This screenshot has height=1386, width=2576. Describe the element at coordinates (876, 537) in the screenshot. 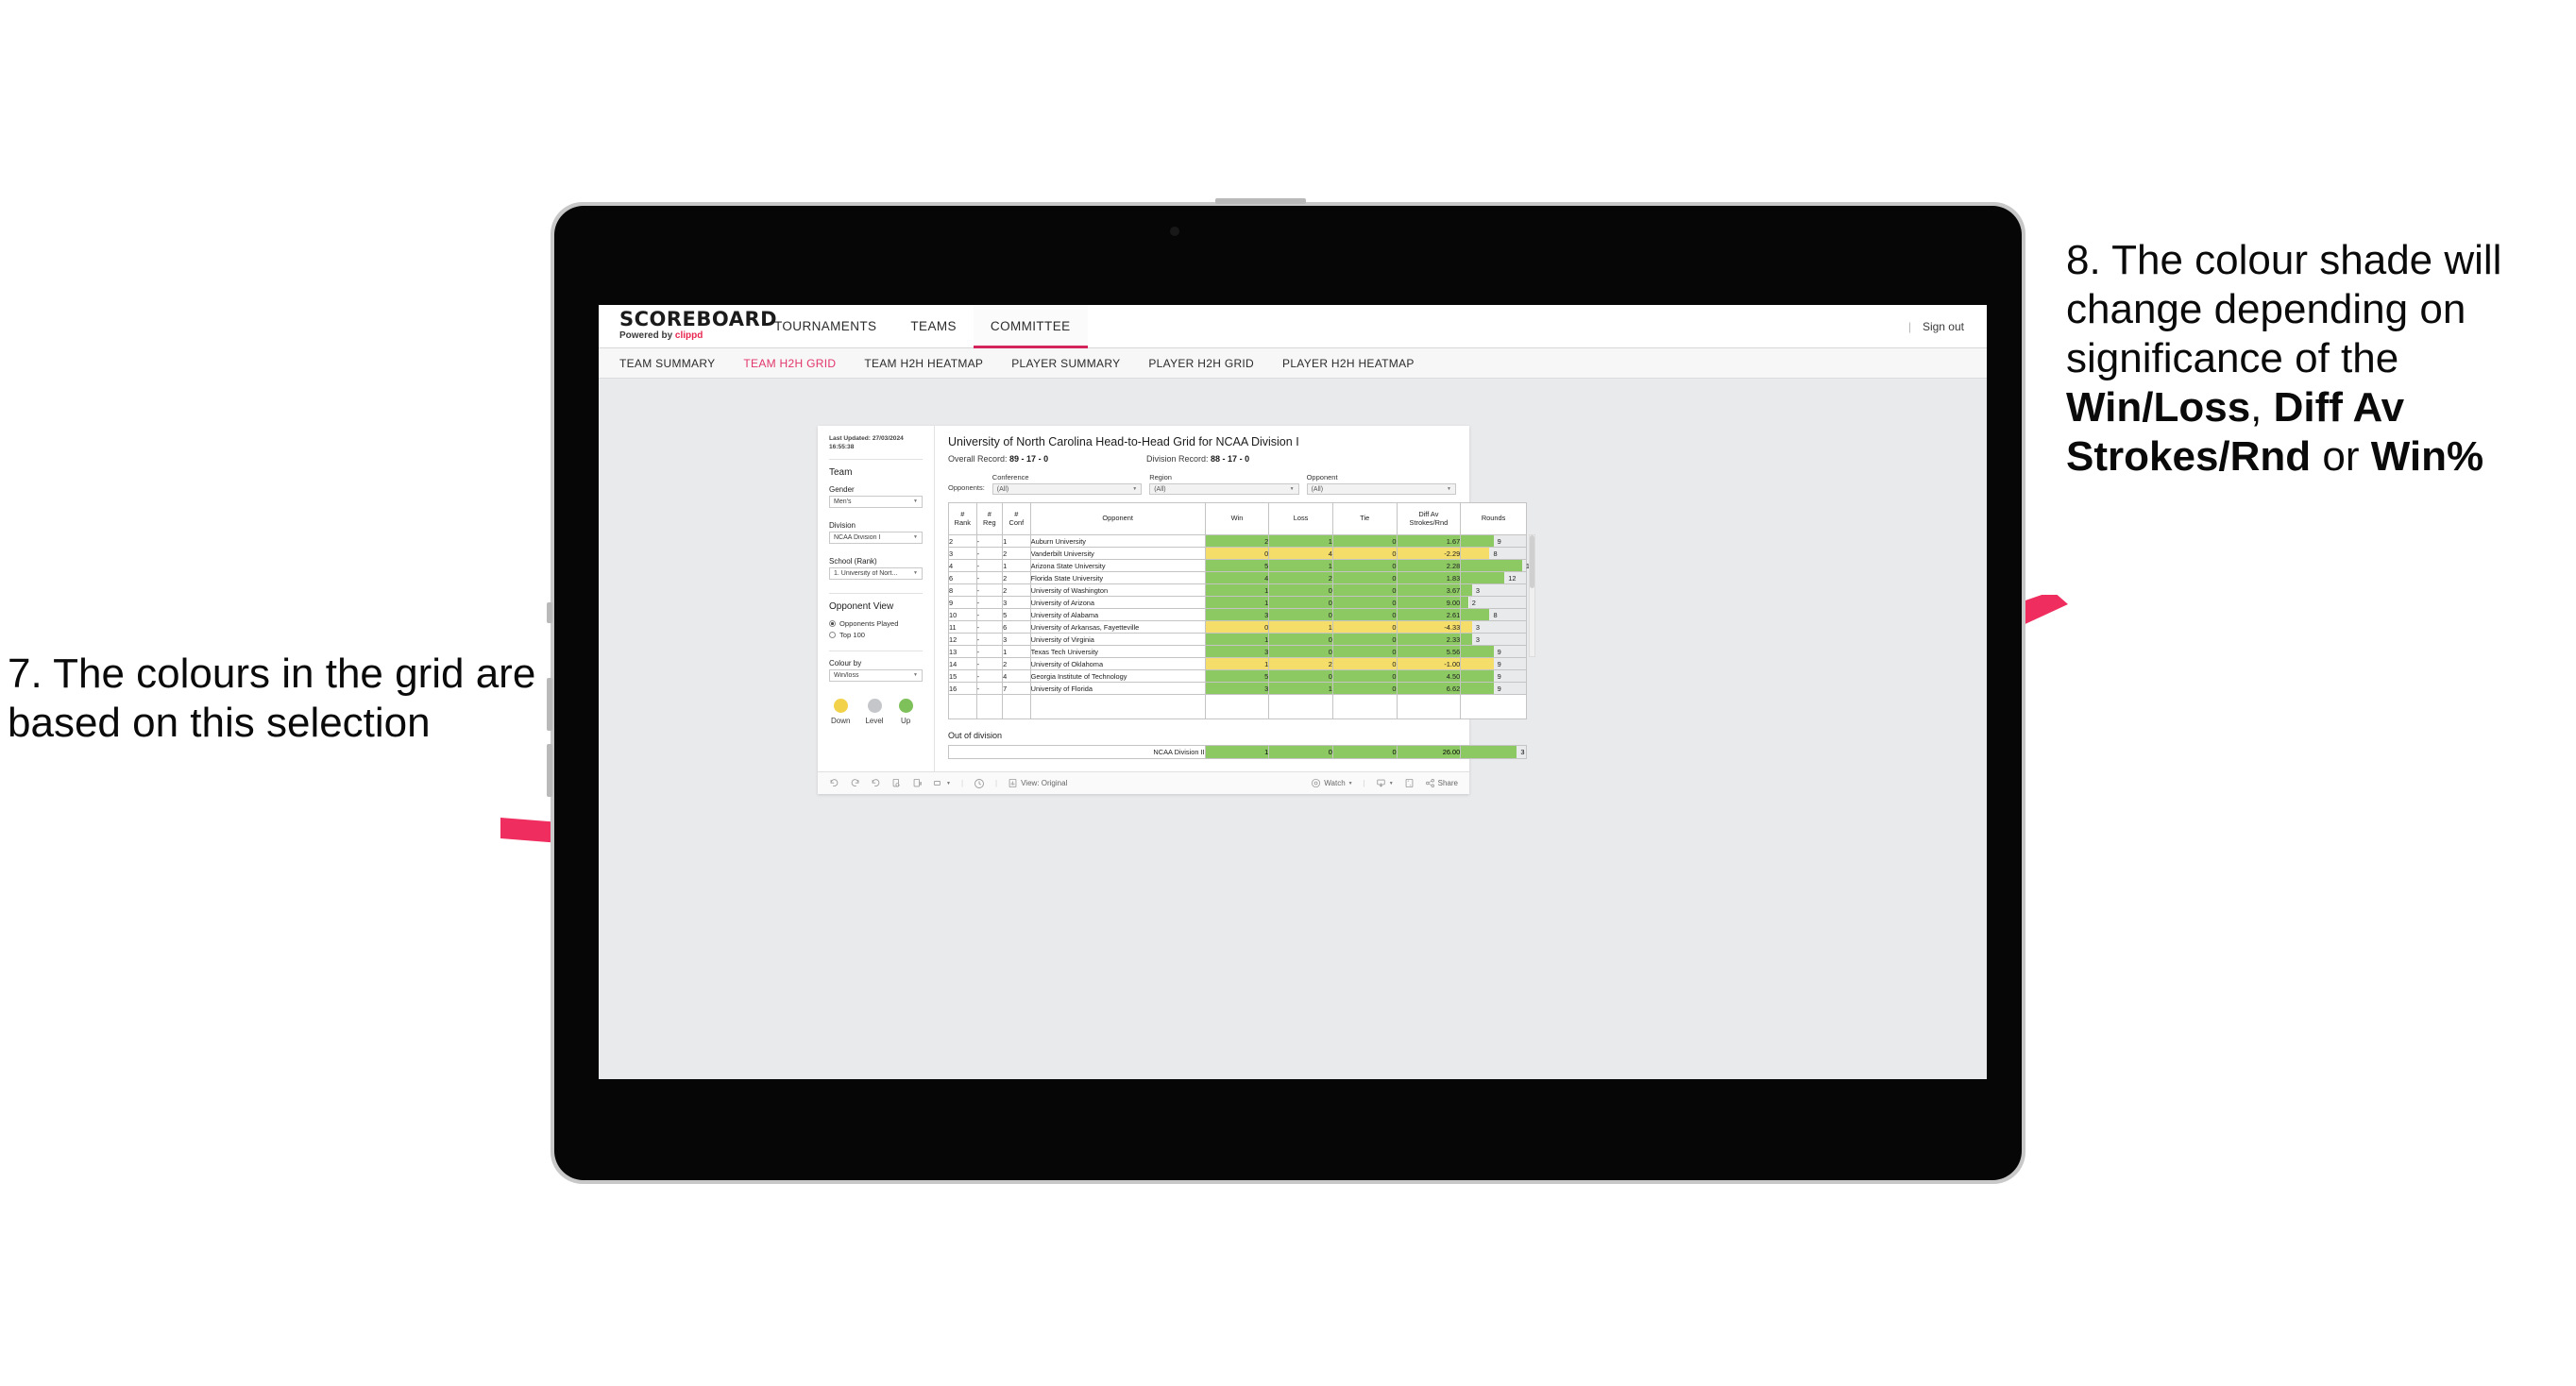

I see `division-dropdown: NCAA Division I ▼` at that location.